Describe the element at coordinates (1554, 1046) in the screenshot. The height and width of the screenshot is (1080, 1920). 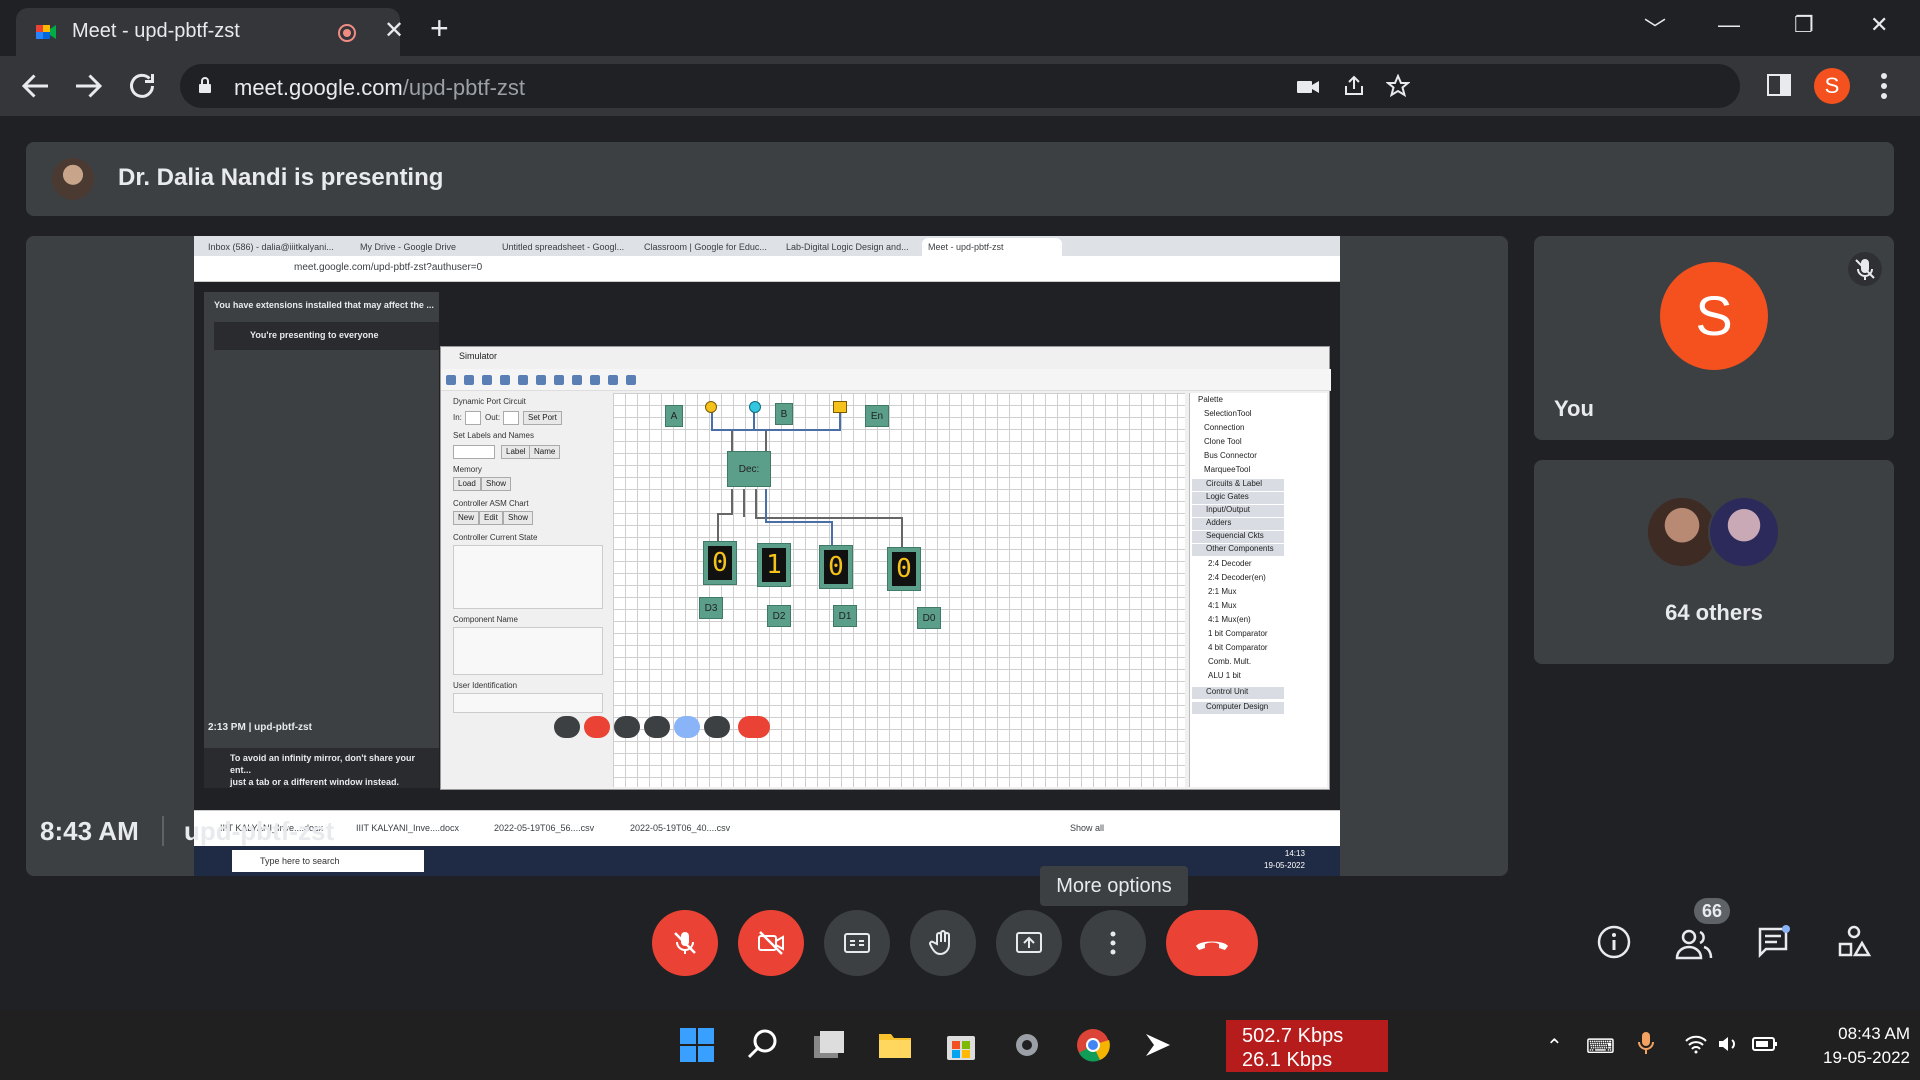
I see `tray-chevron-icon: ⌃` at that location.